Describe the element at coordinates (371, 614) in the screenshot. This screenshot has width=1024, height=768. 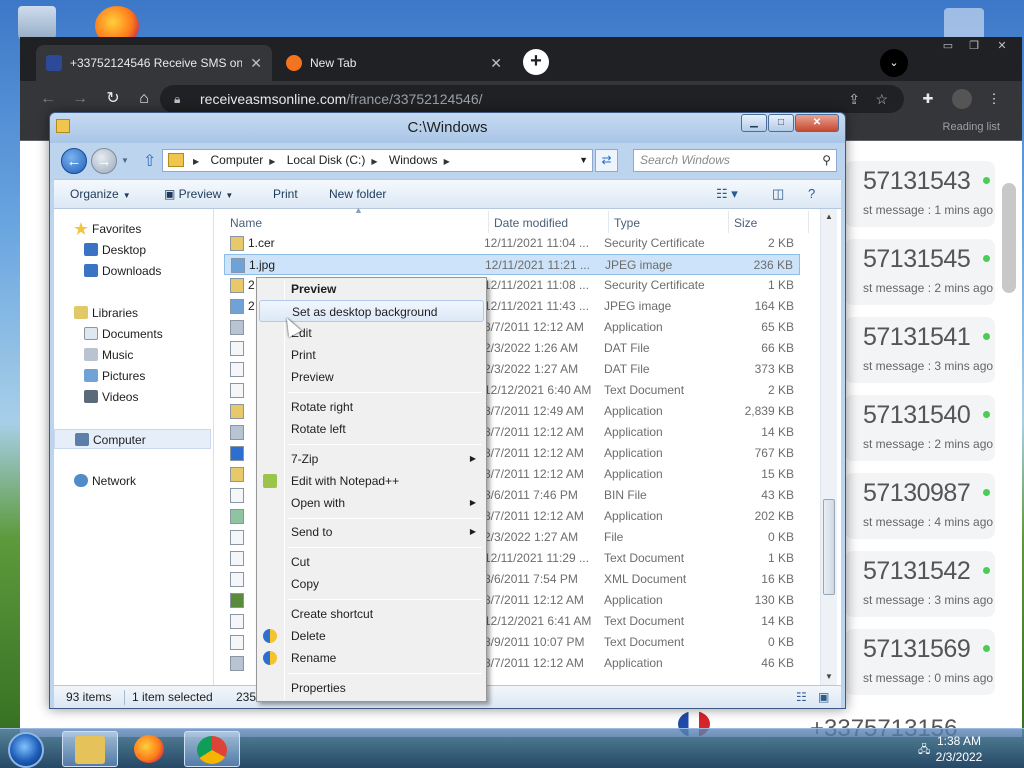
I see `menu-item-create-shortcut: Create shortcut` at that location.